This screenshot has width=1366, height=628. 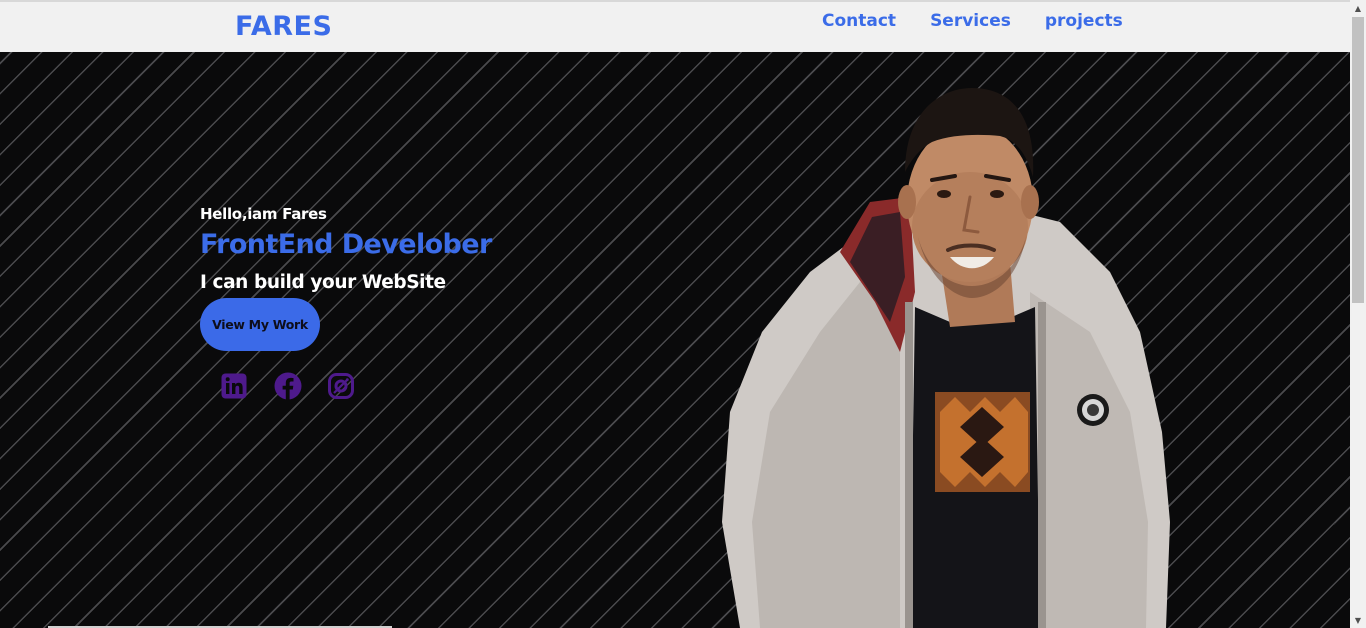 What do you see at coordinates (1358, 160) in the screenshot?
I see `scrollbar-thumb` at bounding box center [1358, 160].